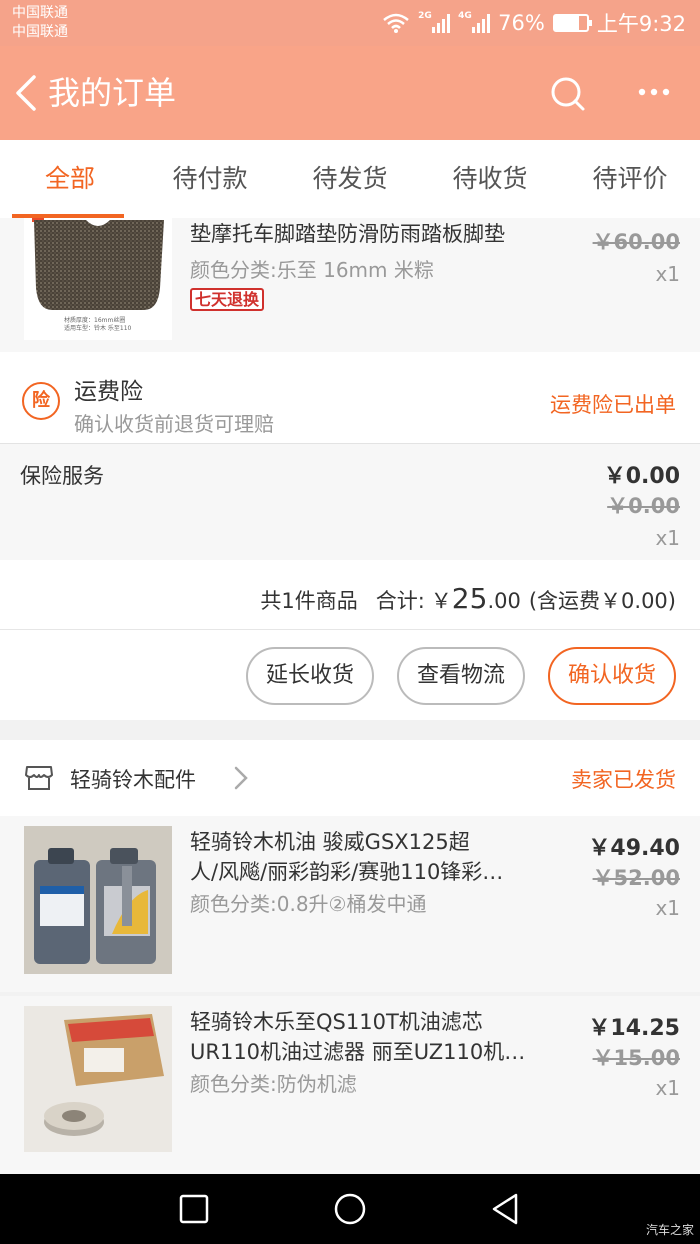 The width and height of the screenshot is (700, 1244). I want to click on oil-filter-box-icon, so click(98, 1079).